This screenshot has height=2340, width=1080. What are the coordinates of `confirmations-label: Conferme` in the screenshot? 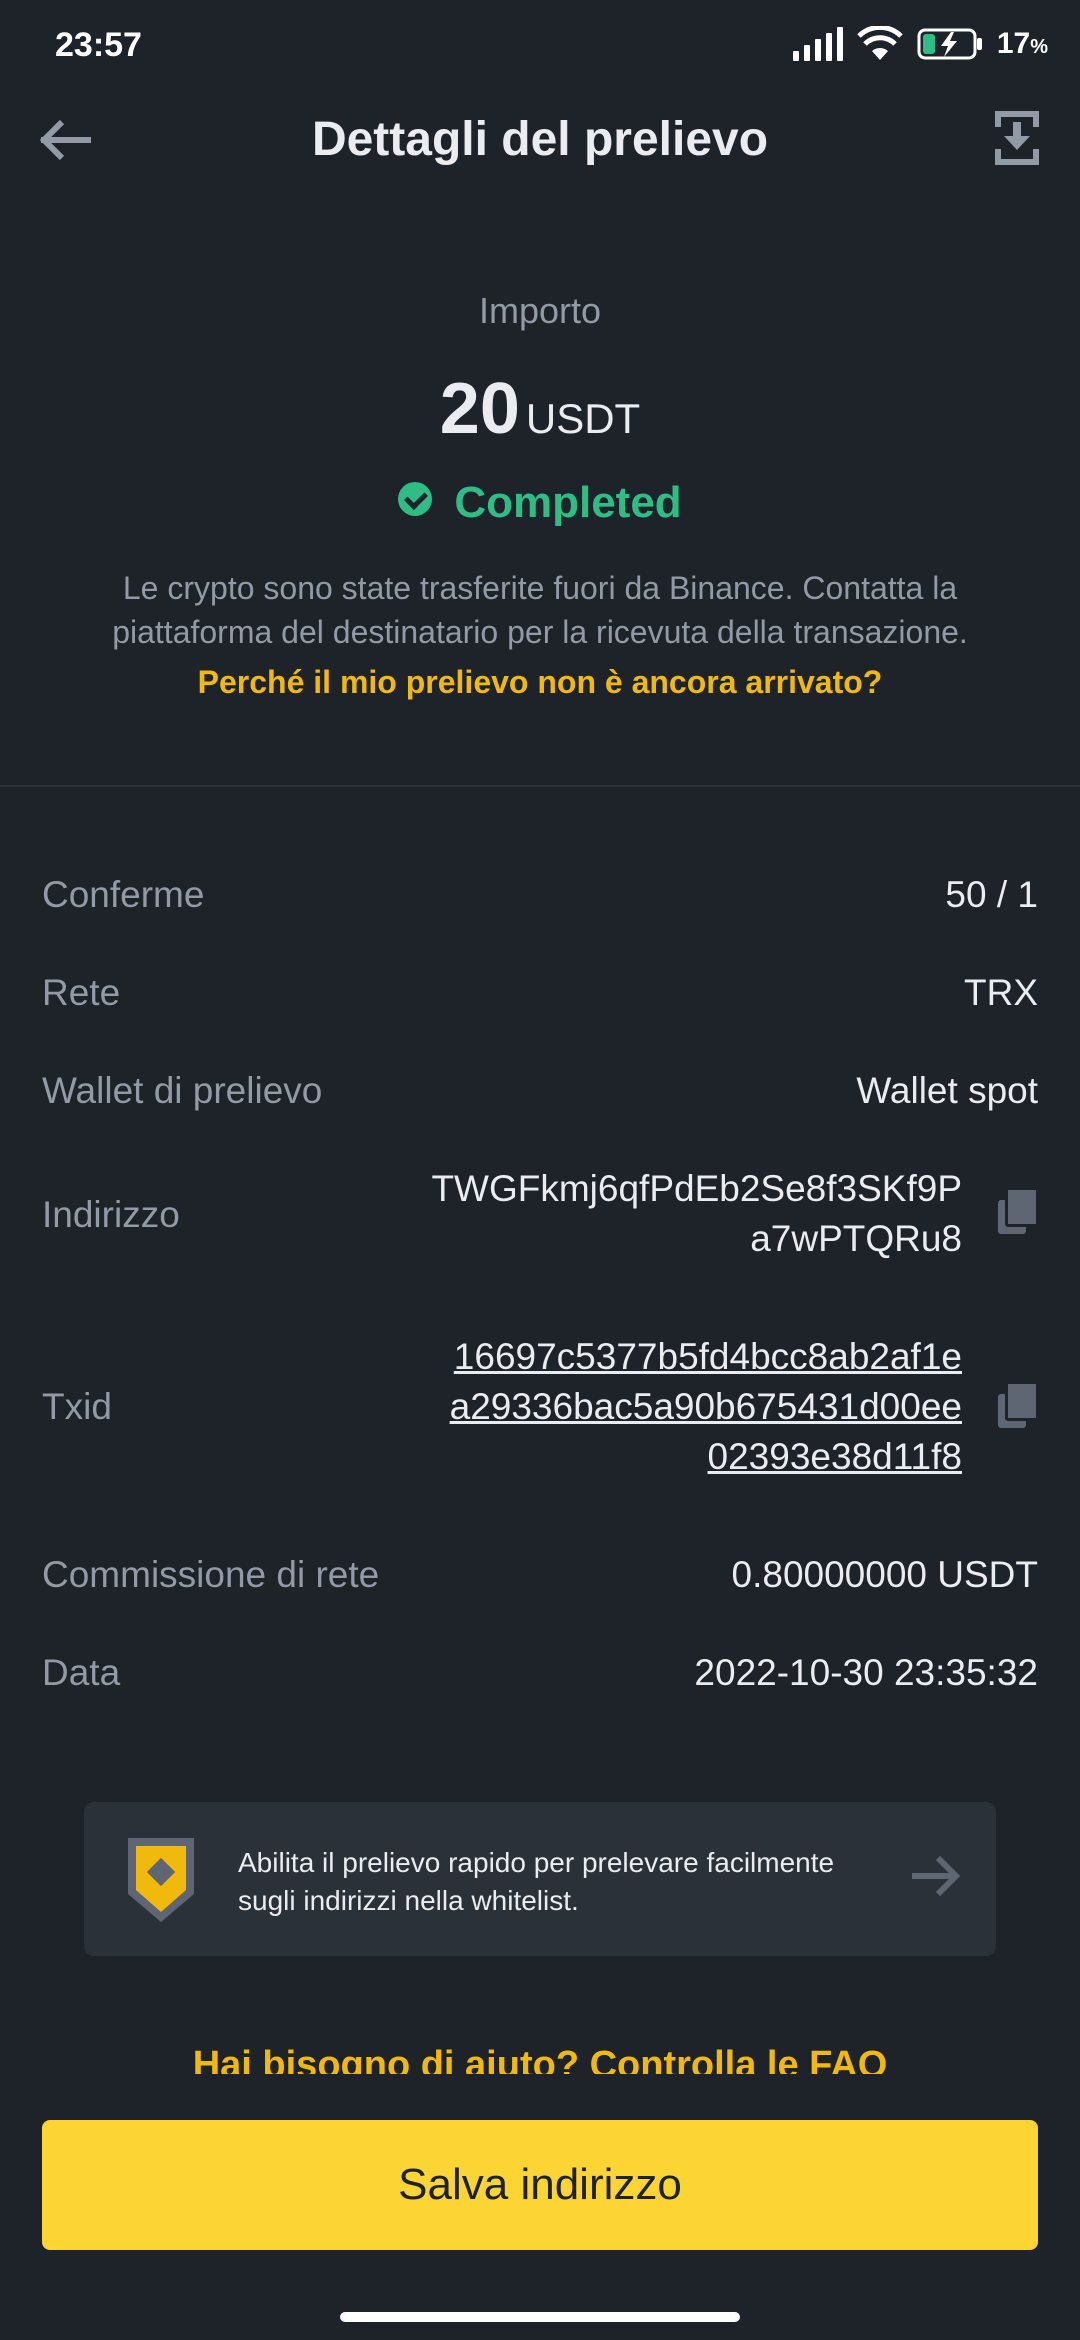 It's located at (123, 894).